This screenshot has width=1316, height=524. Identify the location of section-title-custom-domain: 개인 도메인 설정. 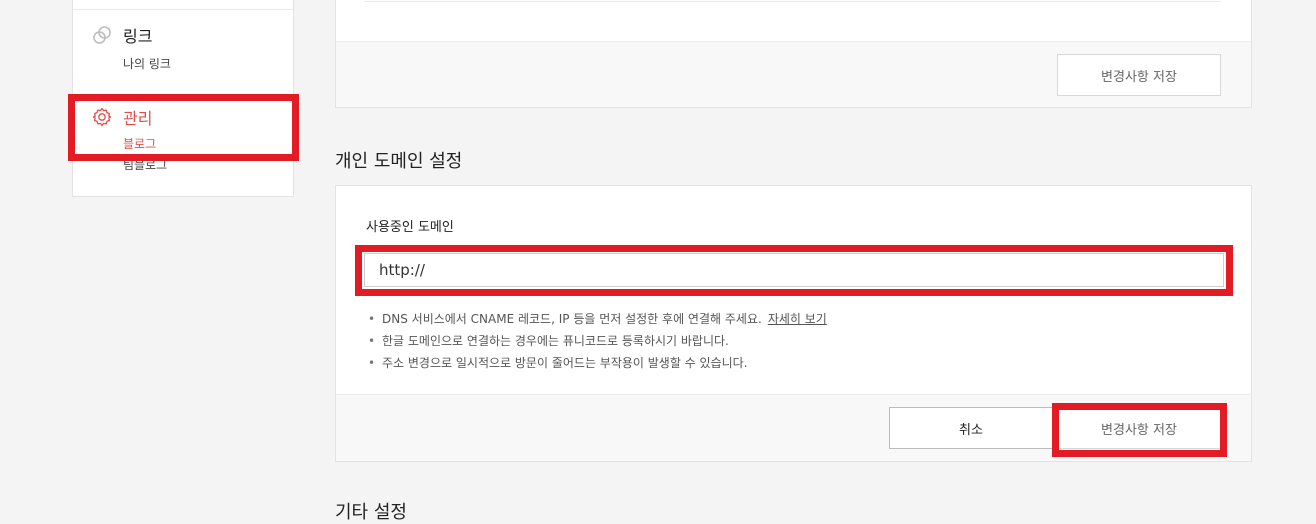
(399, 161).